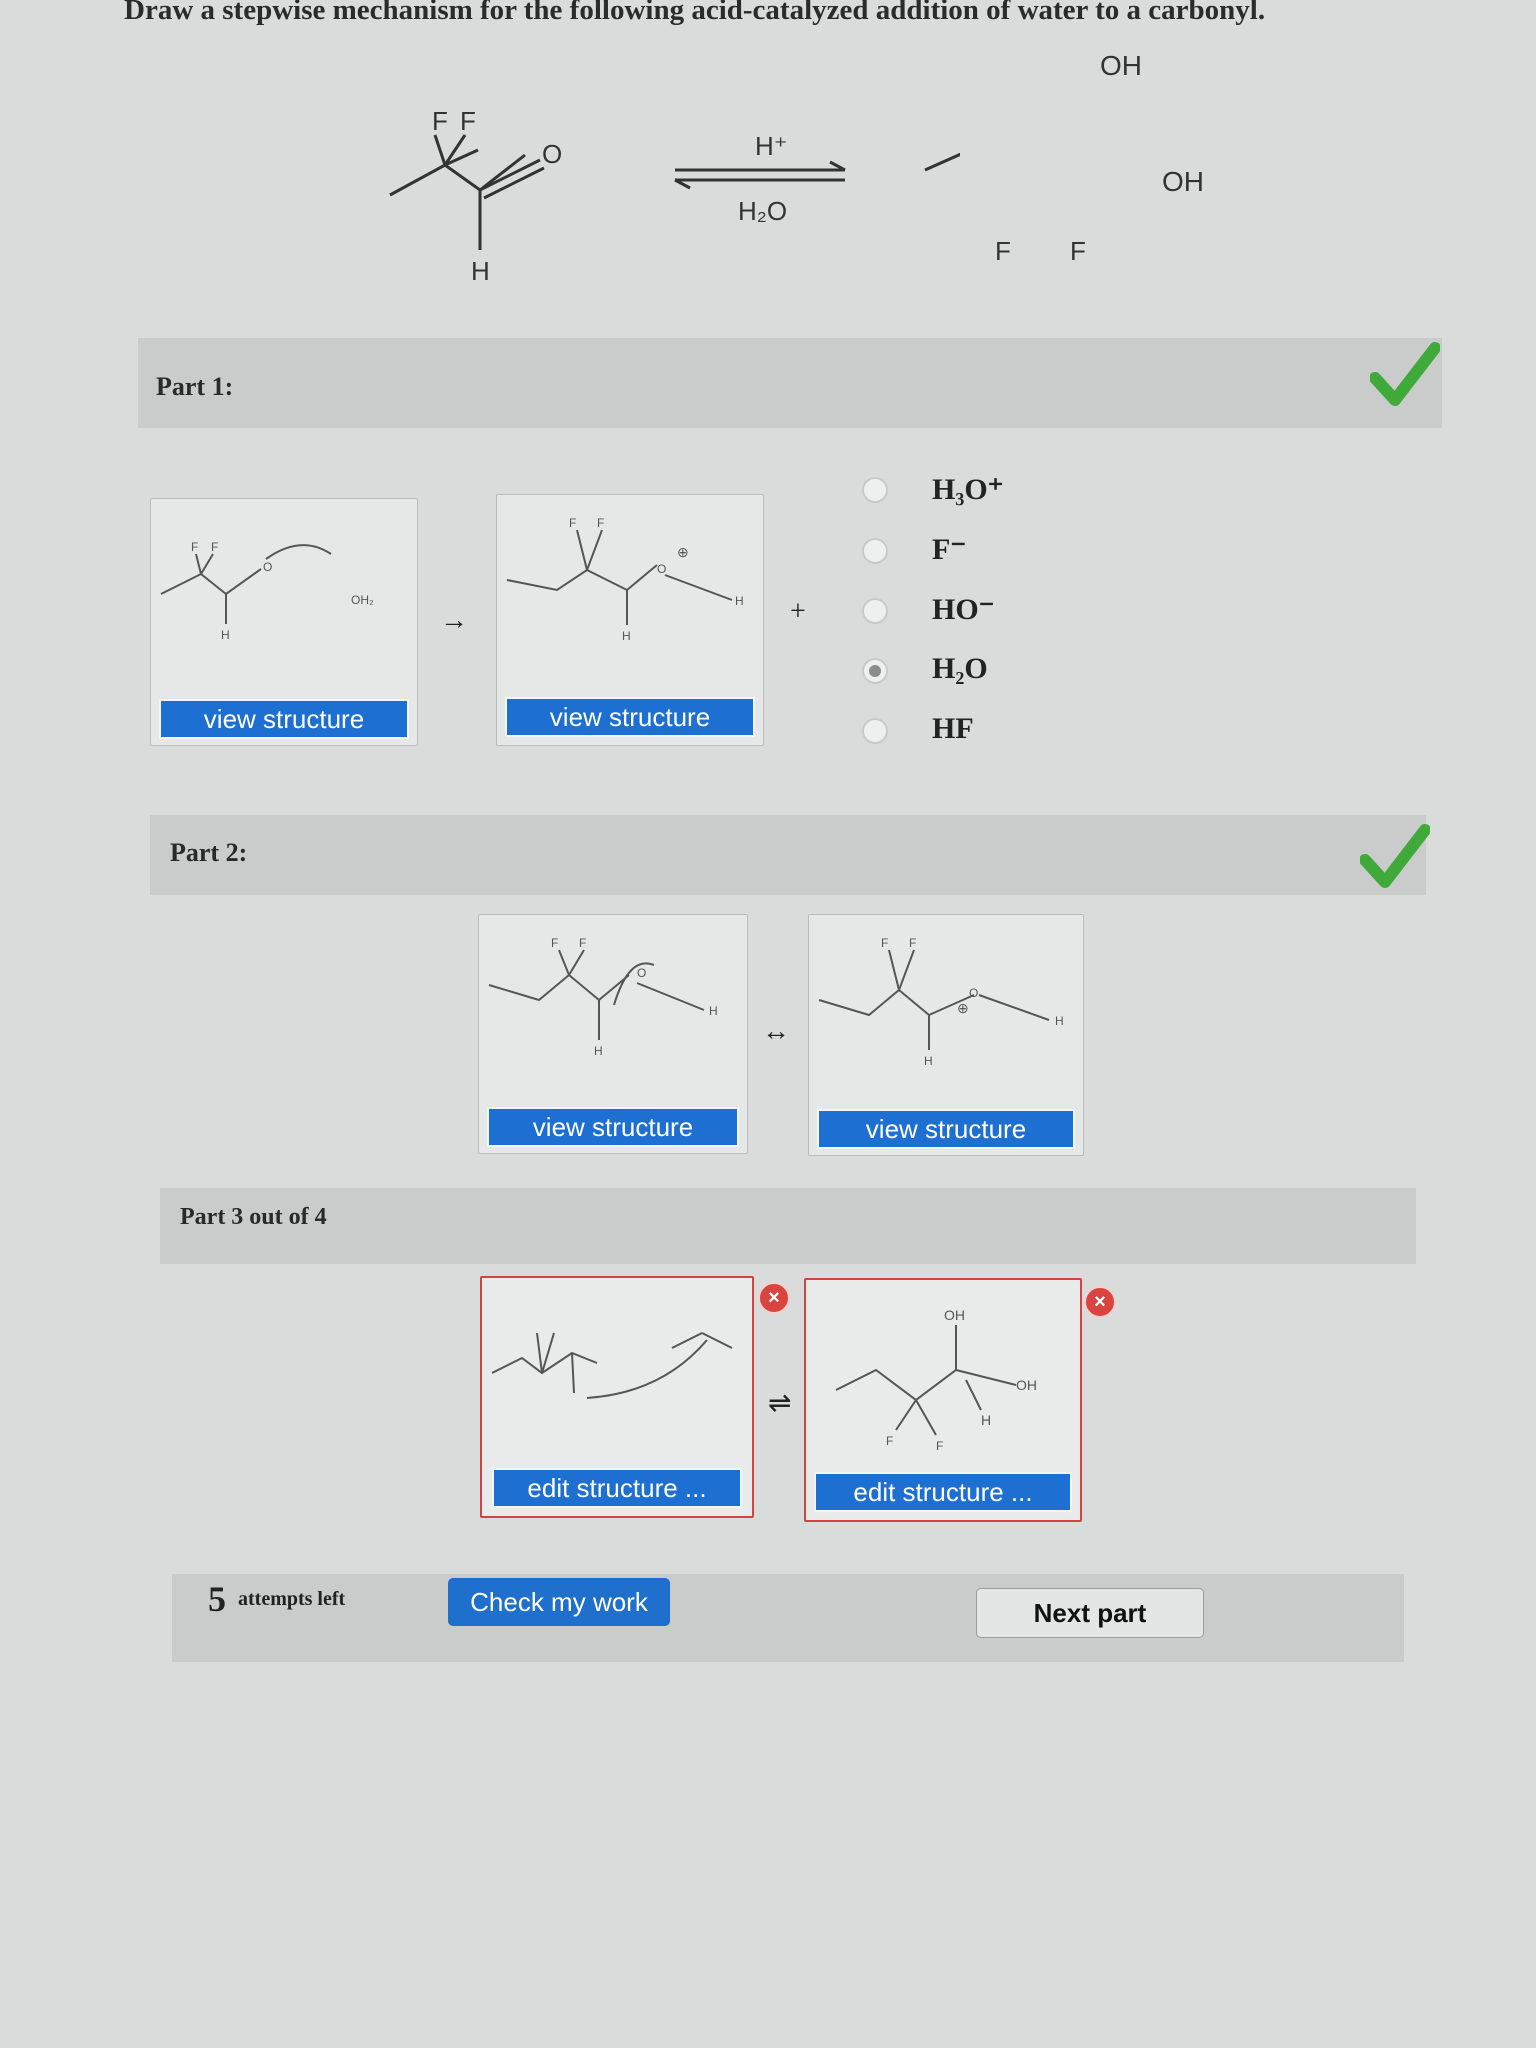  What do you see at coordinates (762, 211) in the screenshot?
I see `reagent-water: H₂O` at bounding box center [762, 211].